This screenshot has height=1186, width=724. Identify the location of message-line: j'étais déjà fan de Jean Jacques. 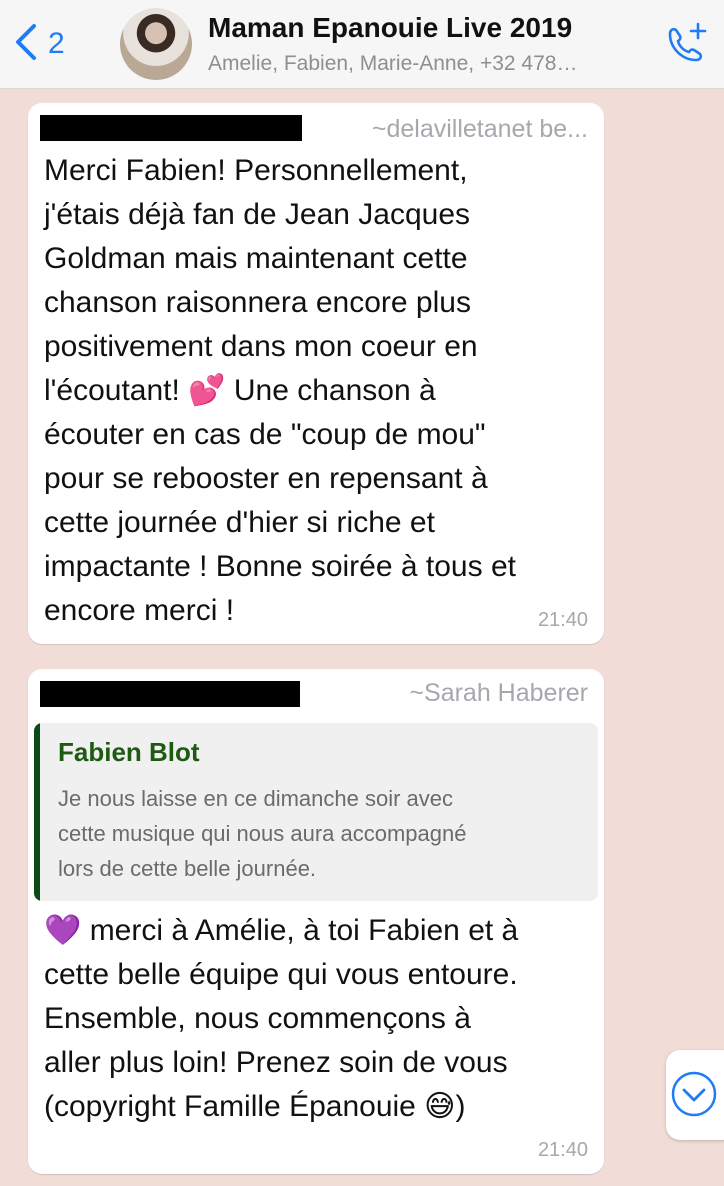
(257, 214).